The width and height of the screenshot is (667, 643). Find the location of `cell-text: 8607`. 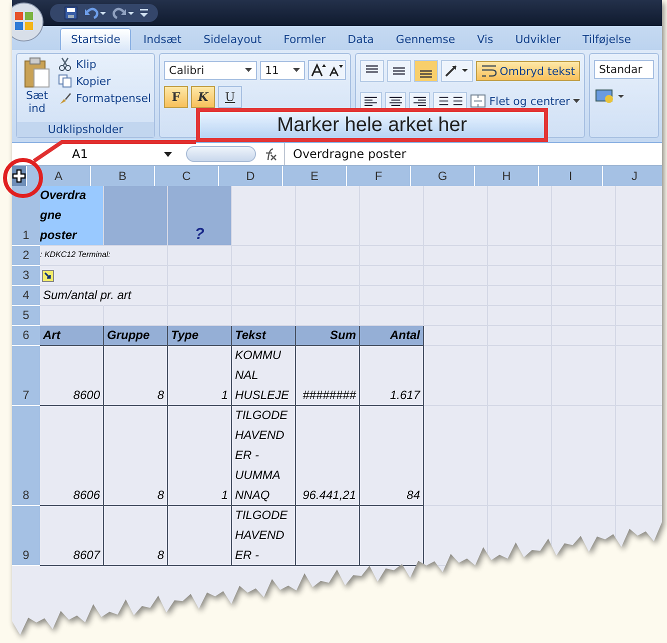

cell-text: 8607 is located at coordinates (86, 555).